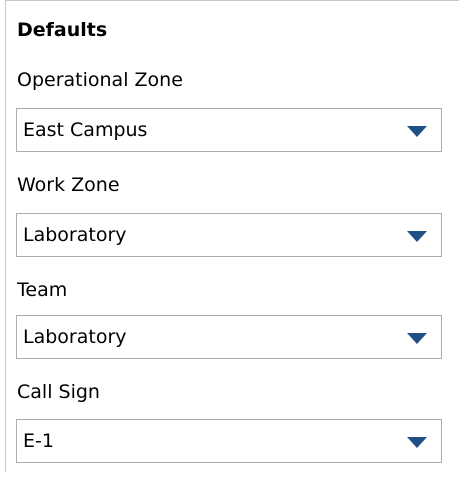  Describe the element at coordinates (5, 236) in the screenshot. I see `panel-divider-left` at that location.